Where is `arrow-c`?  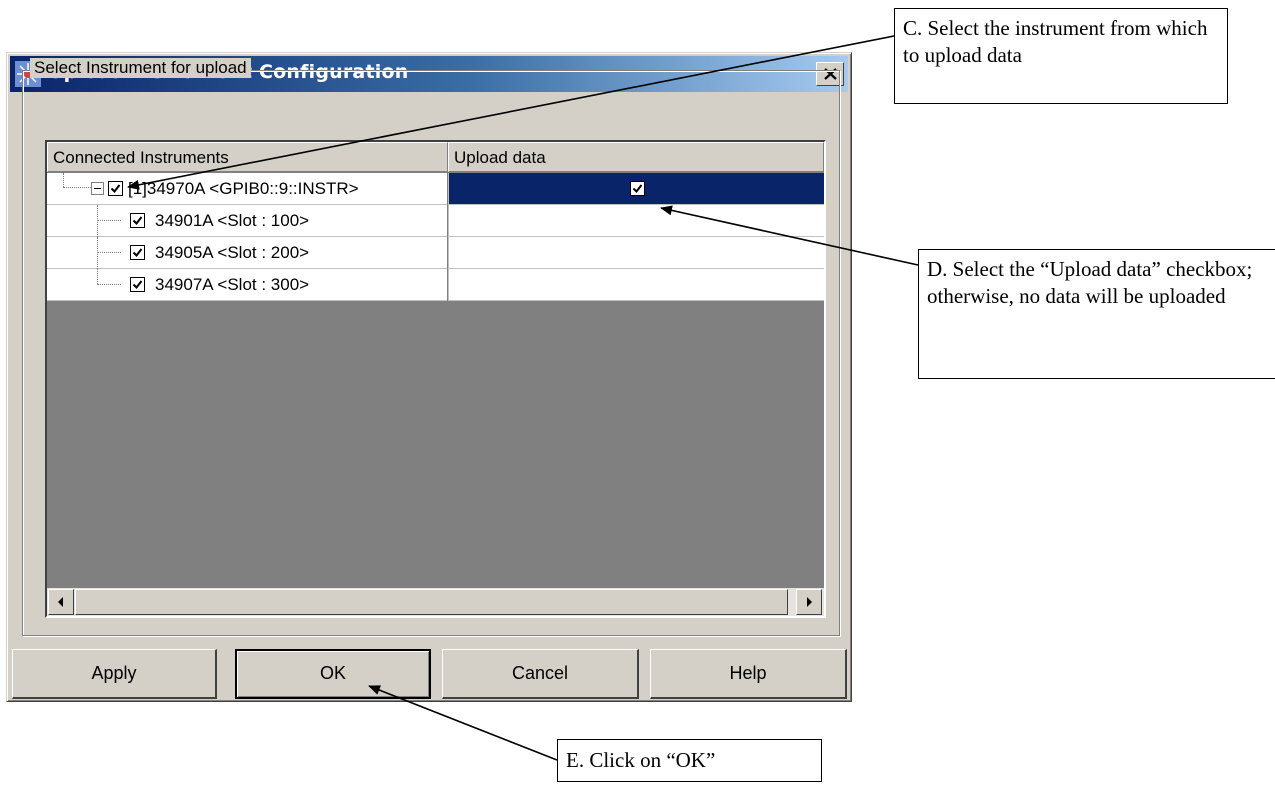
arrow-c is located at coordinates (511, 112).